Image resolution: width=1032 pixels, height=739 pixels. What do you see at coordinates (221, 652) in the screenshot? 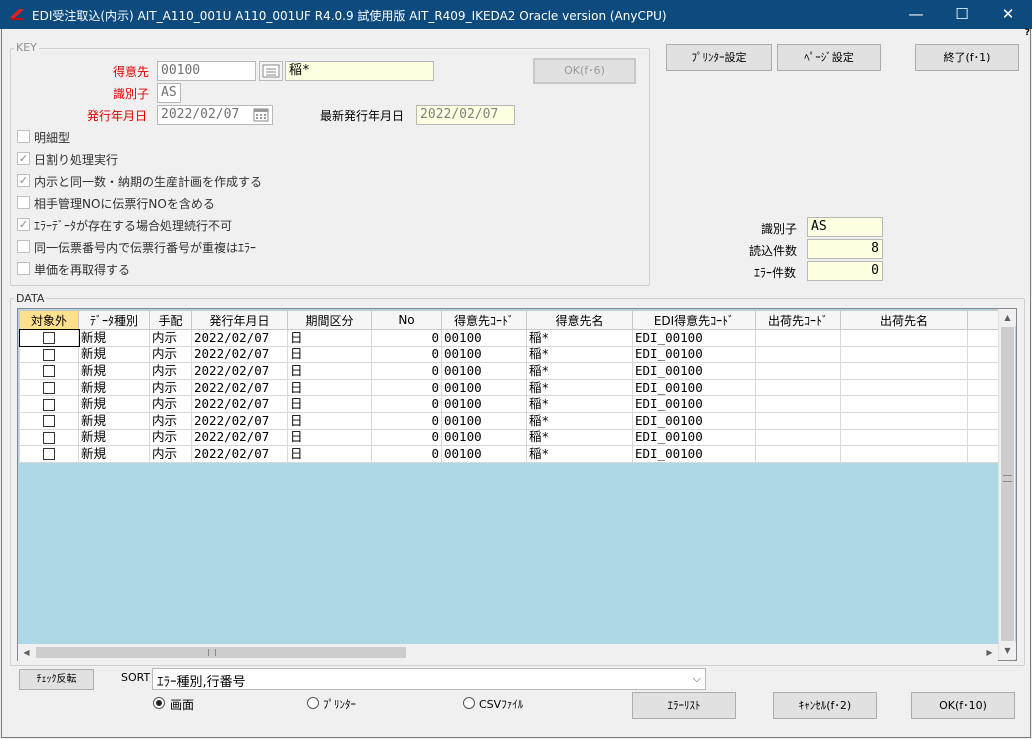
I see `horizontal-scroll-thumb` at bounding box center [221, 652].